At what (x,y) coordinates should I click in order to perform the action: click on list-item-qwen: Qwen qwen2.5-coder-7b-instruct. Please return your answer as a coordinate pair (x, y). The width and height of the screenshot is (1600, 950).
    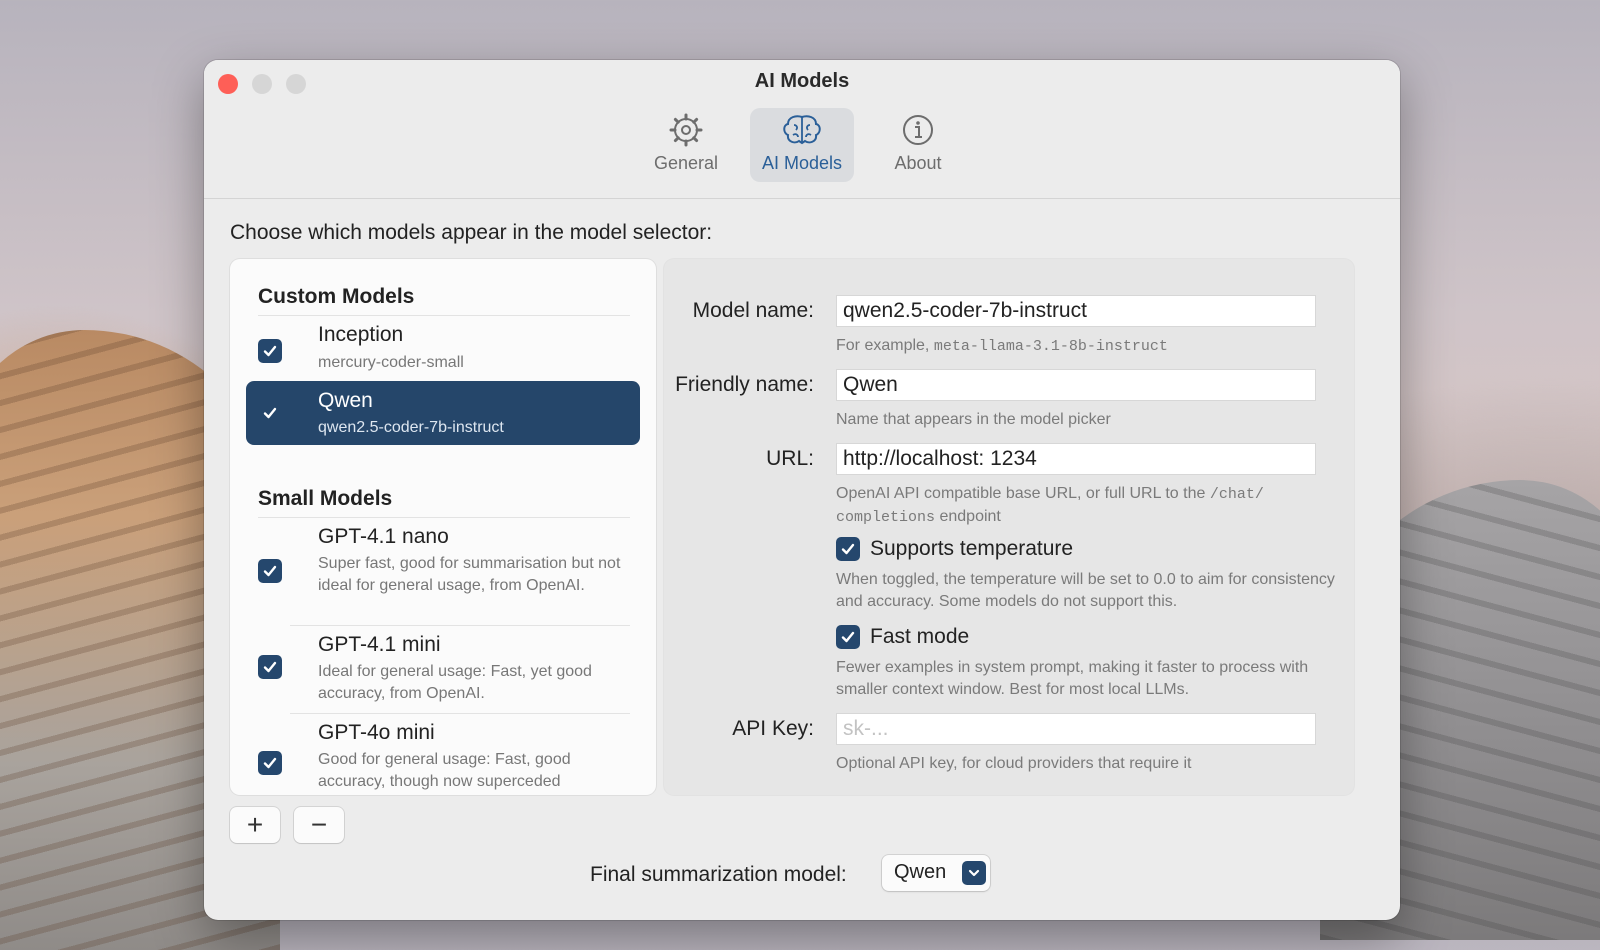
    Looking at the image, I should click on (443, 413).